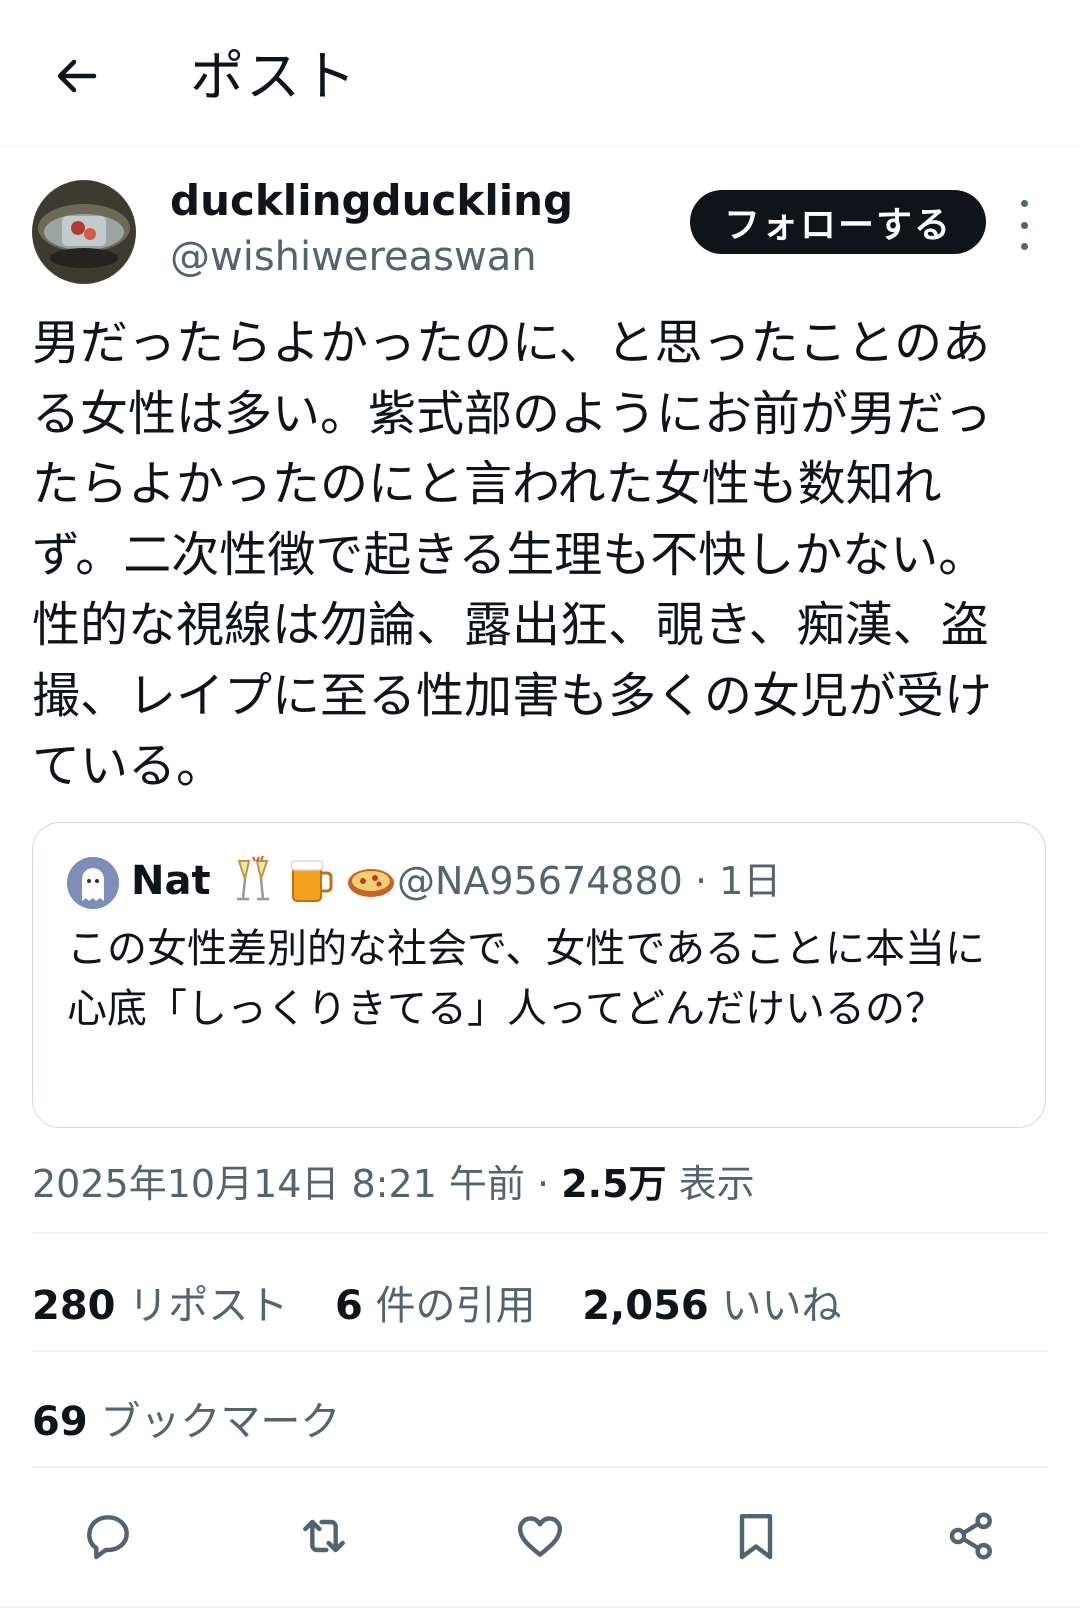 This screenshot has width=1080, height=1614. I want to click on quote-avatar, so click(93, 883).